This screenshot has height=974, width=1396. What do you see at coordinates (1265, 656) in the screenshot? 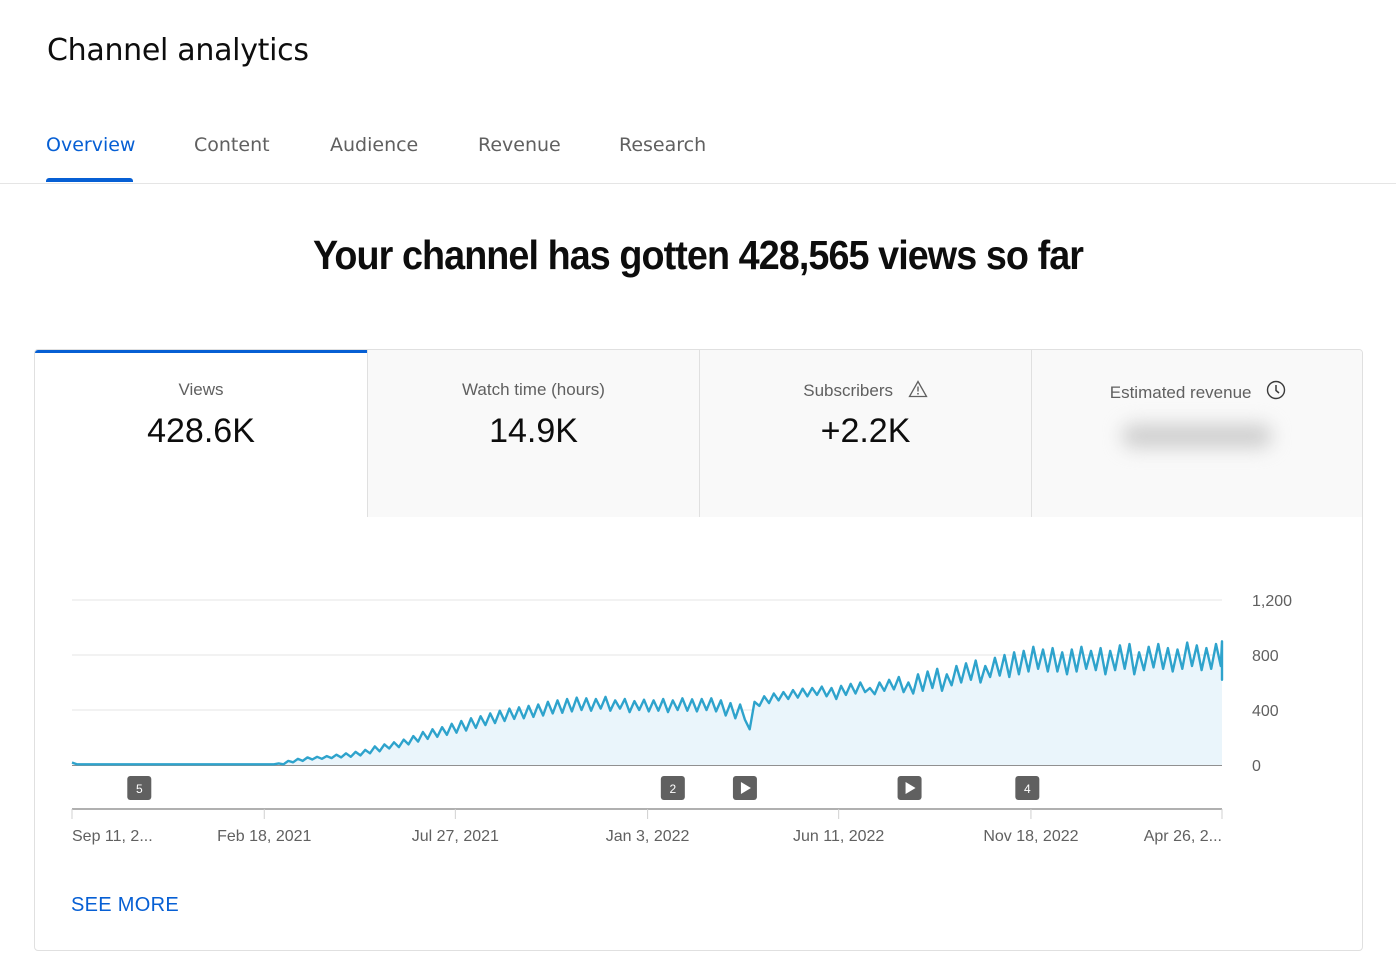
I see `y-tick-label: 800` at bounding box center [1265, 656].